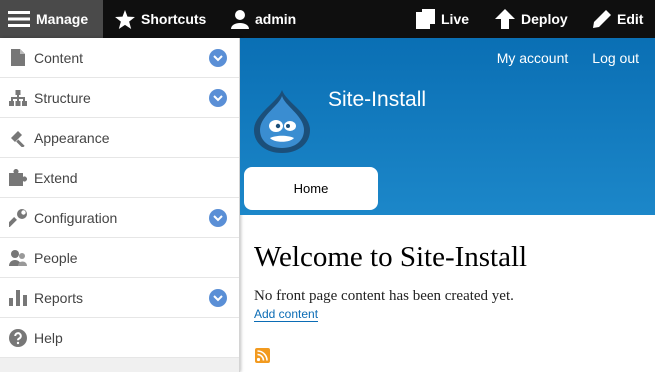  Describe the element at coordinates (56, 177) in the screenshot. I see `sidebar-item-label: Extend` at that location.